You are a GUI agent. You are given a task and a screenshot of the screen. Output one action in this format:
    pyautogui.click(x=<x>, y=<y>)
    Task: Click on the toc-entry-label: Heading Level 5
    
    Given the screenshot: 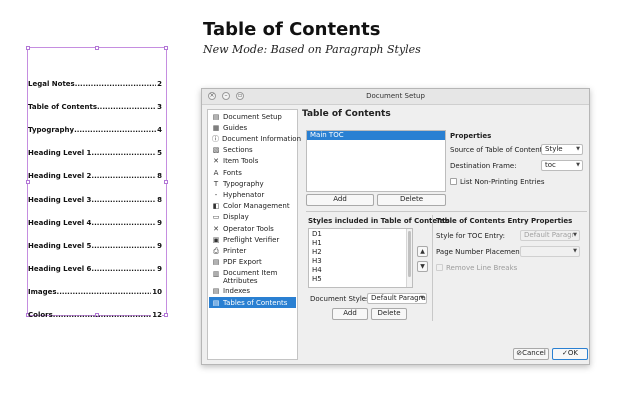 What is the action you would take?
    pyautogui.click(x=60, y=246)
    